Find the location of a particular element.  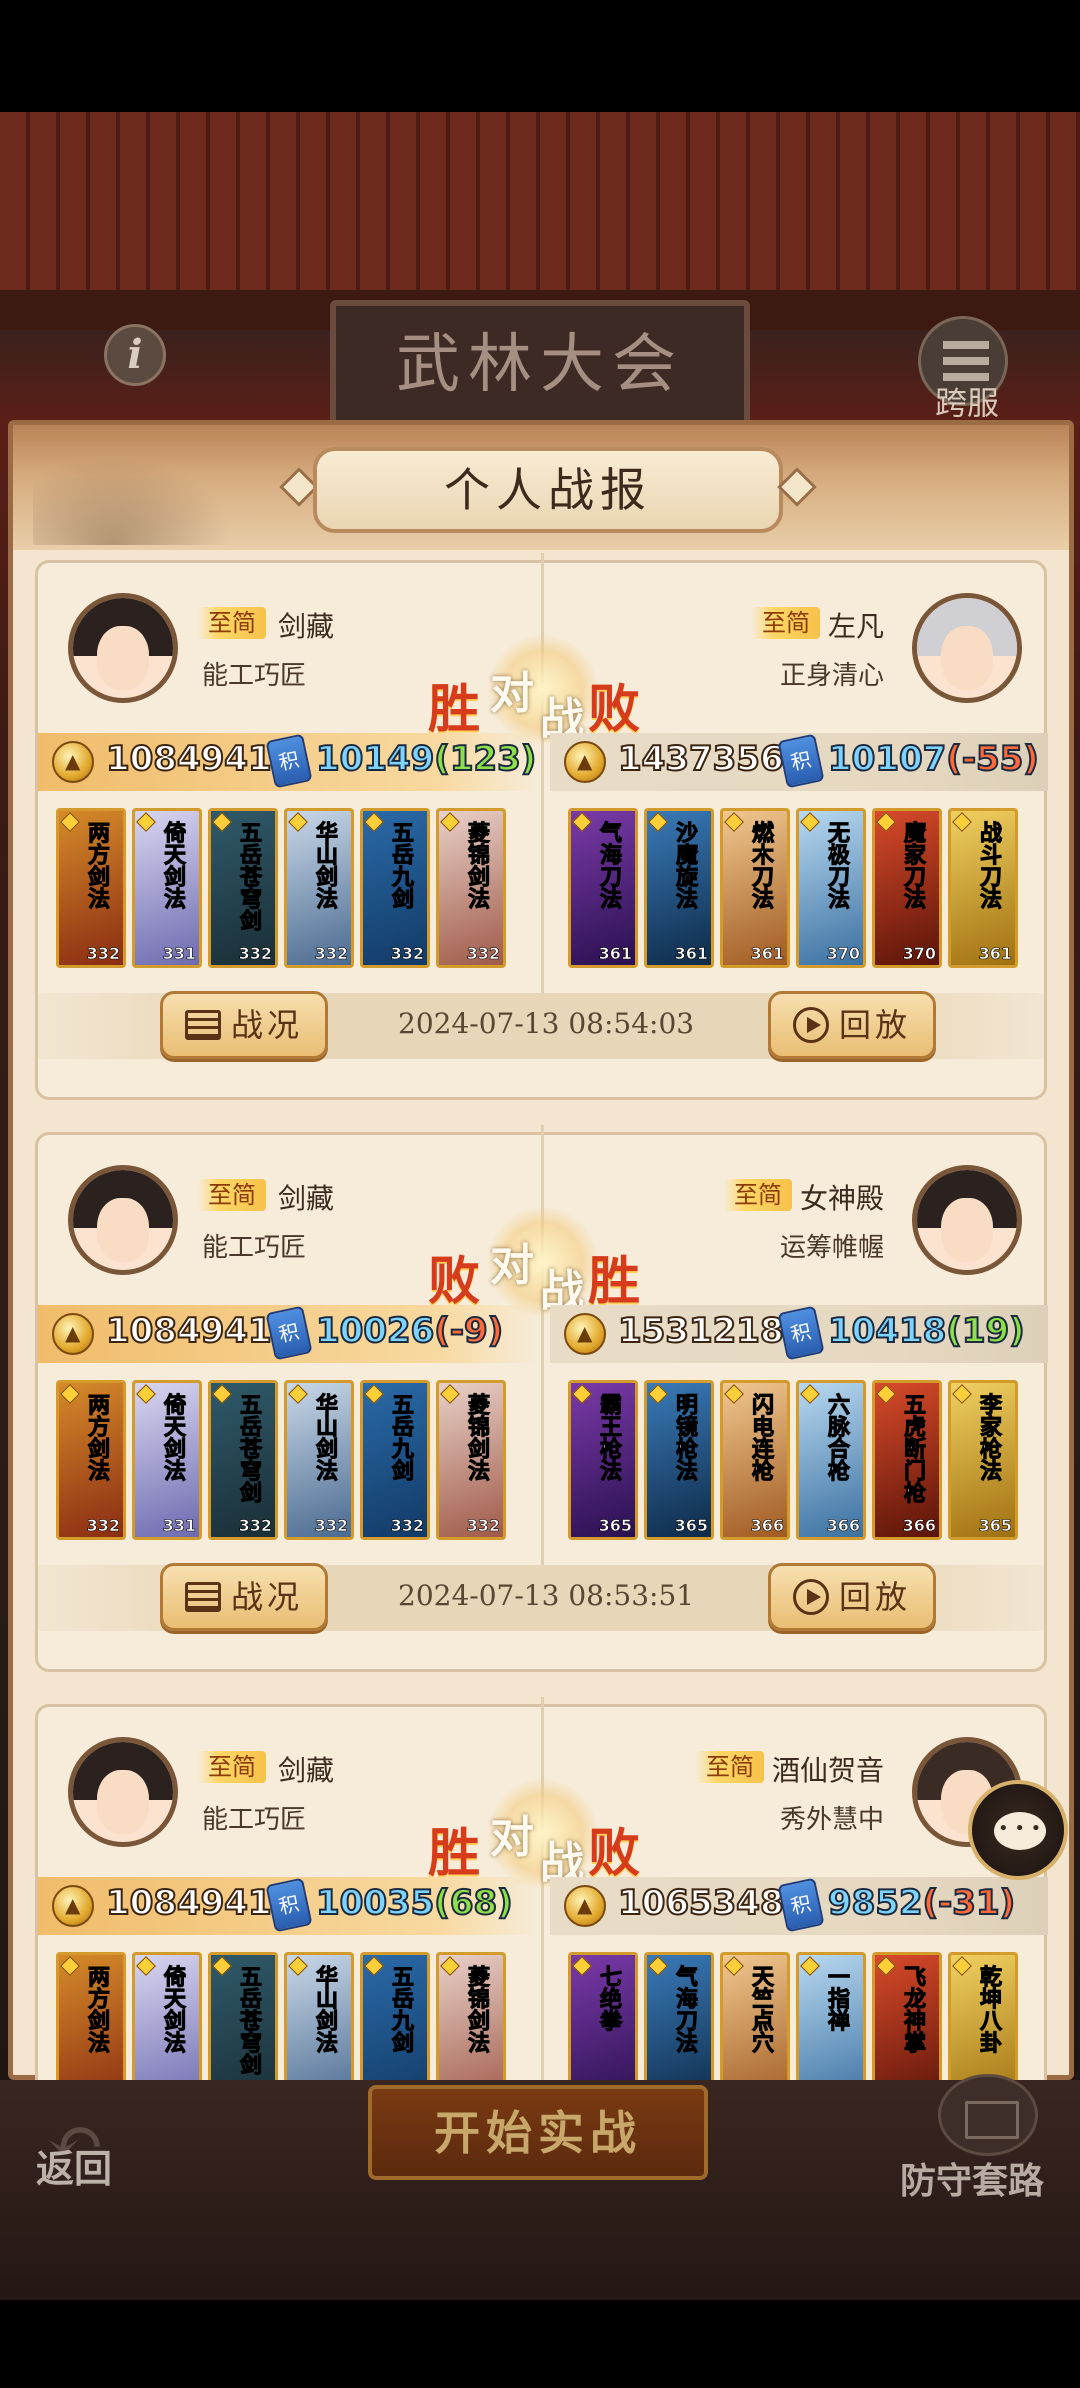

skill-name: 明镜枪法 is located at coordinates (685, 1437).